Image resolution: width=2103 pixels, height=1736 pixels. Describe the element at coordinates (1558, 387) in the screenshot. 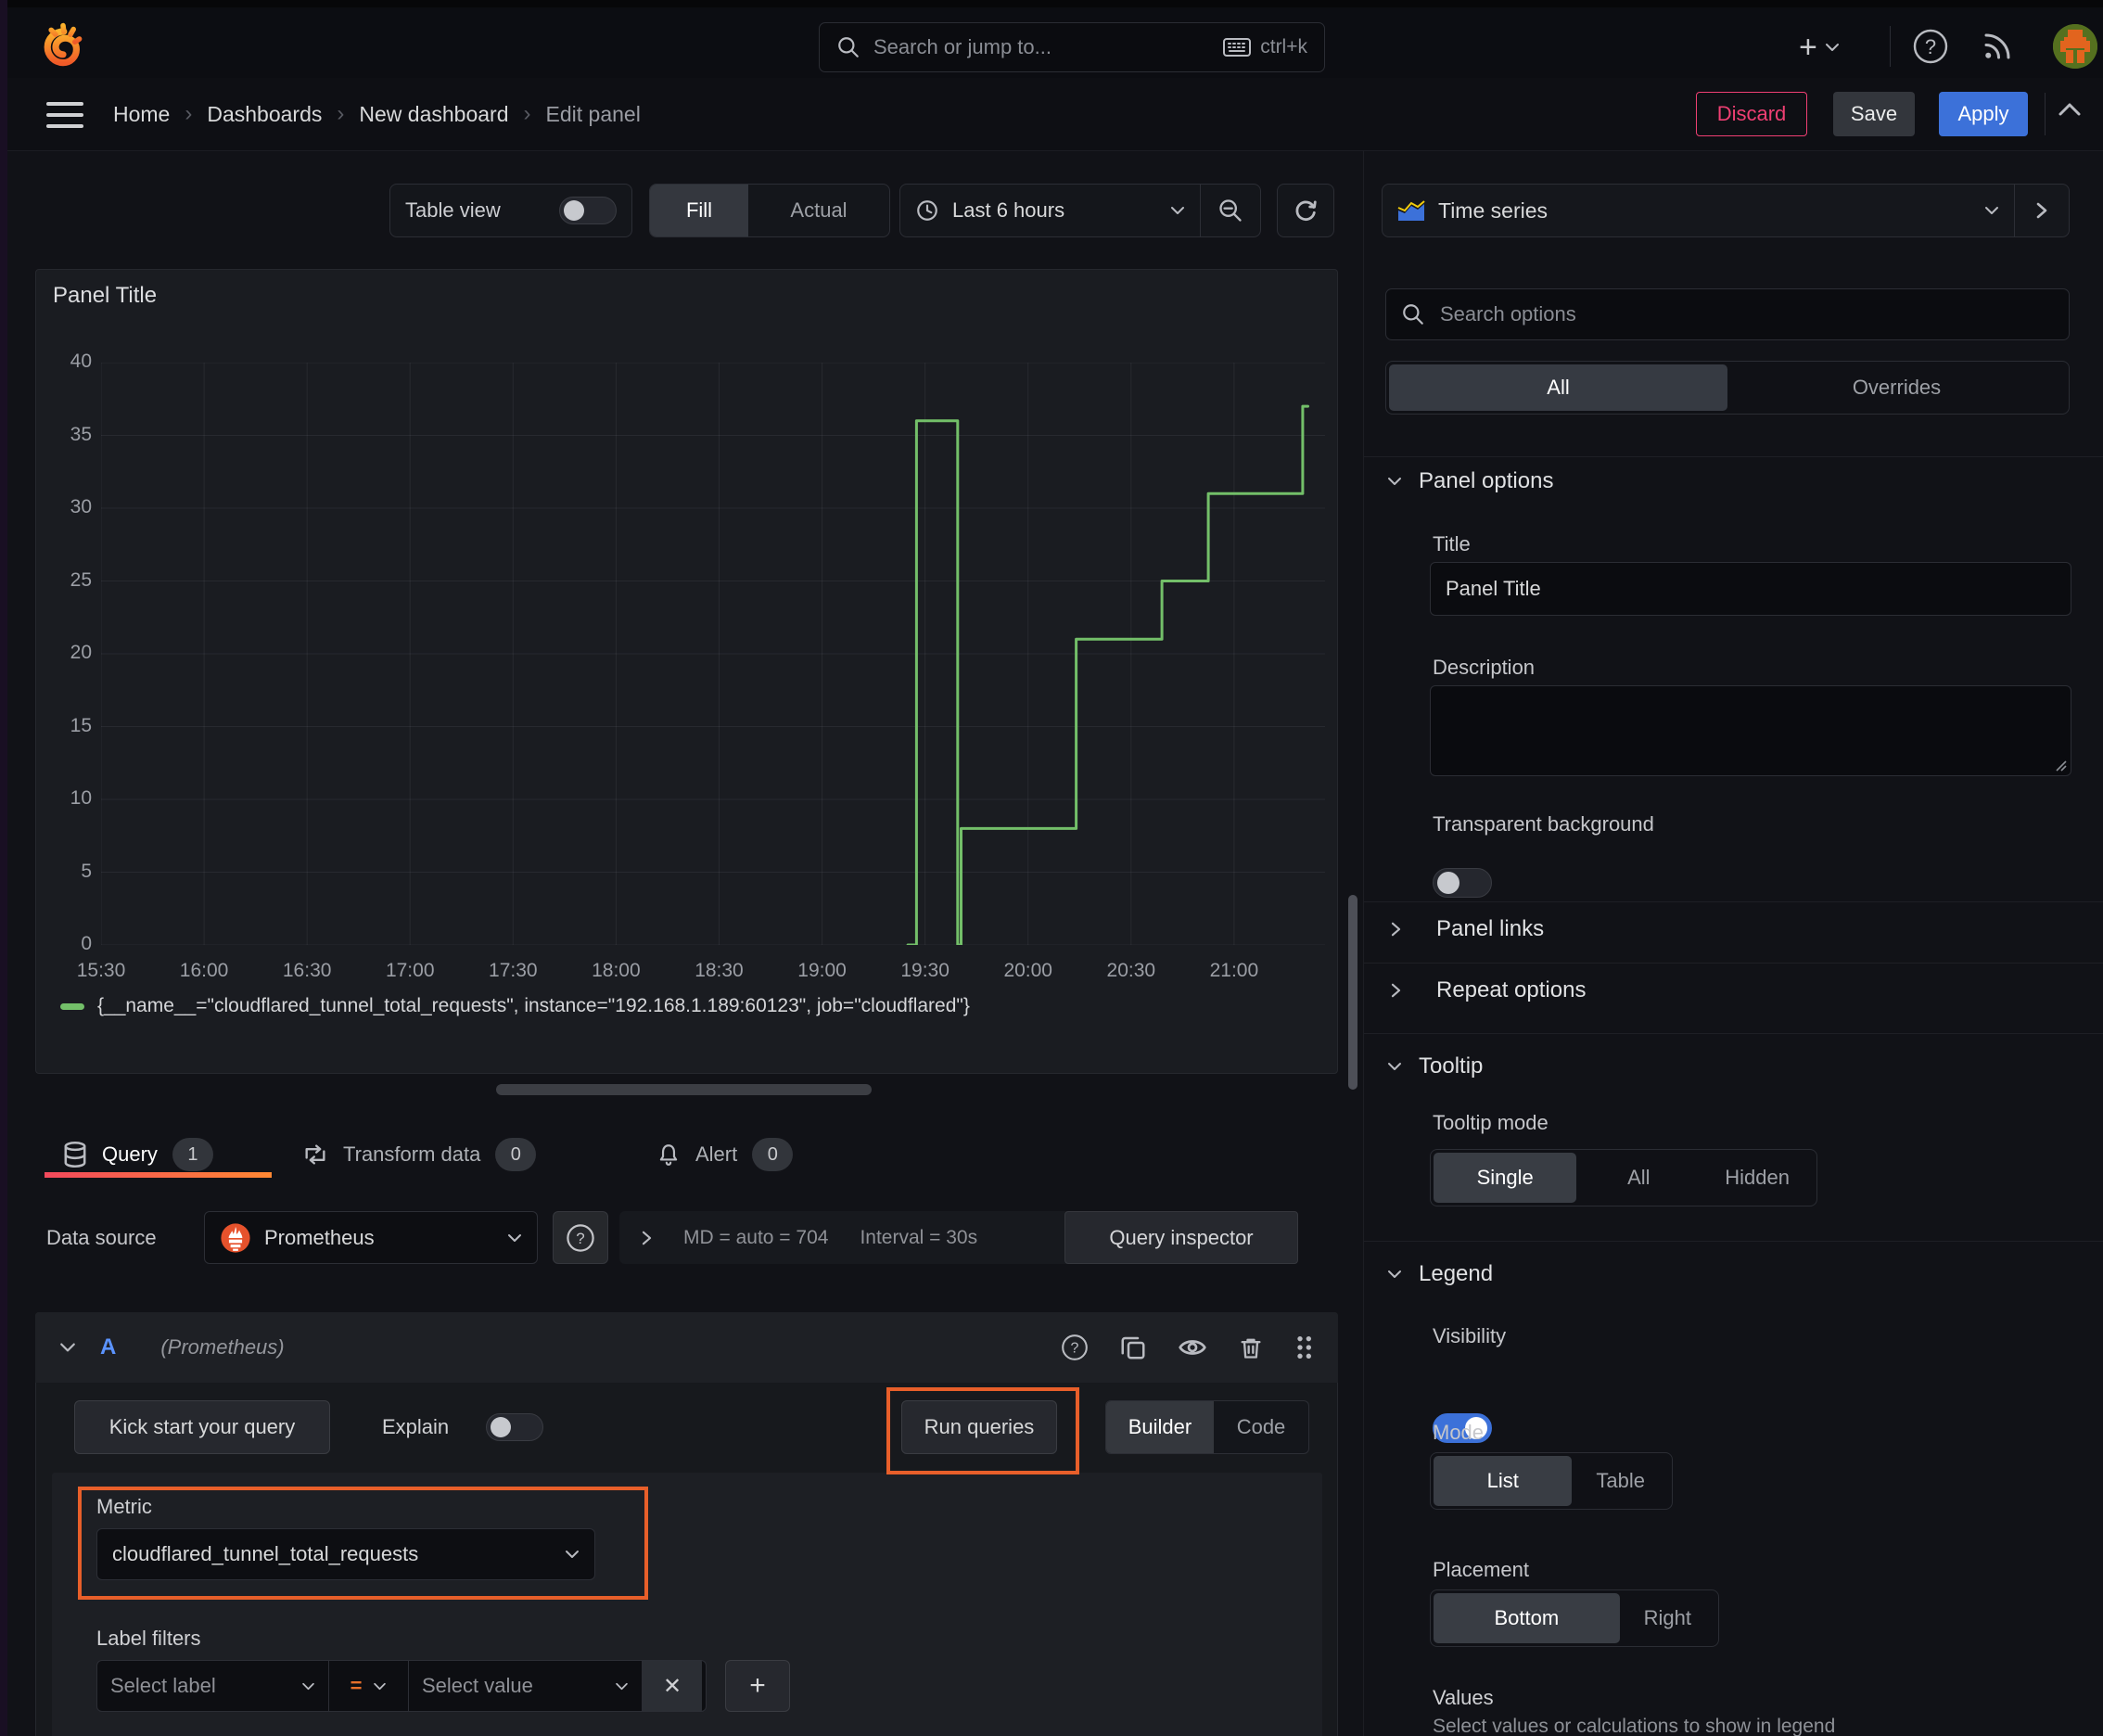

I see `tab-all: All` at that location.